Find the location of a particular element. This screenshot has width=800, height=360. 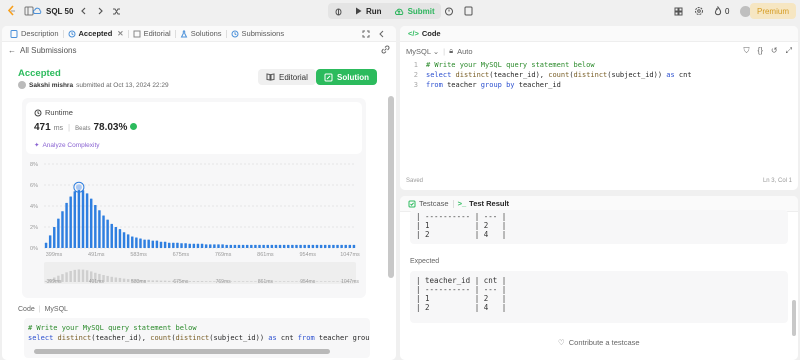

submitted-time: submitted at Oct 13, 2024 22:29 is located at coordinates (122, 85).